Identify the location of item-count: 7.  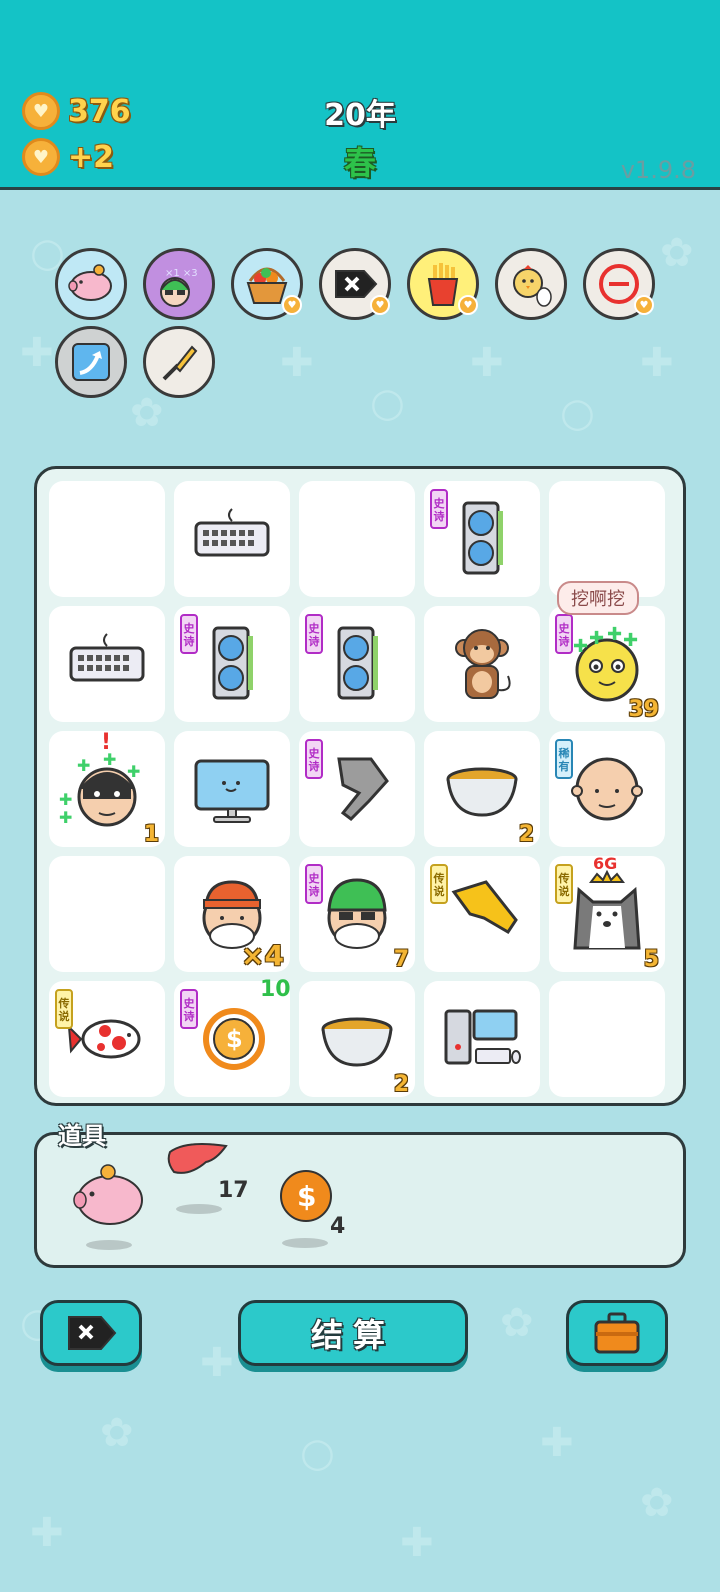
(401, 959).